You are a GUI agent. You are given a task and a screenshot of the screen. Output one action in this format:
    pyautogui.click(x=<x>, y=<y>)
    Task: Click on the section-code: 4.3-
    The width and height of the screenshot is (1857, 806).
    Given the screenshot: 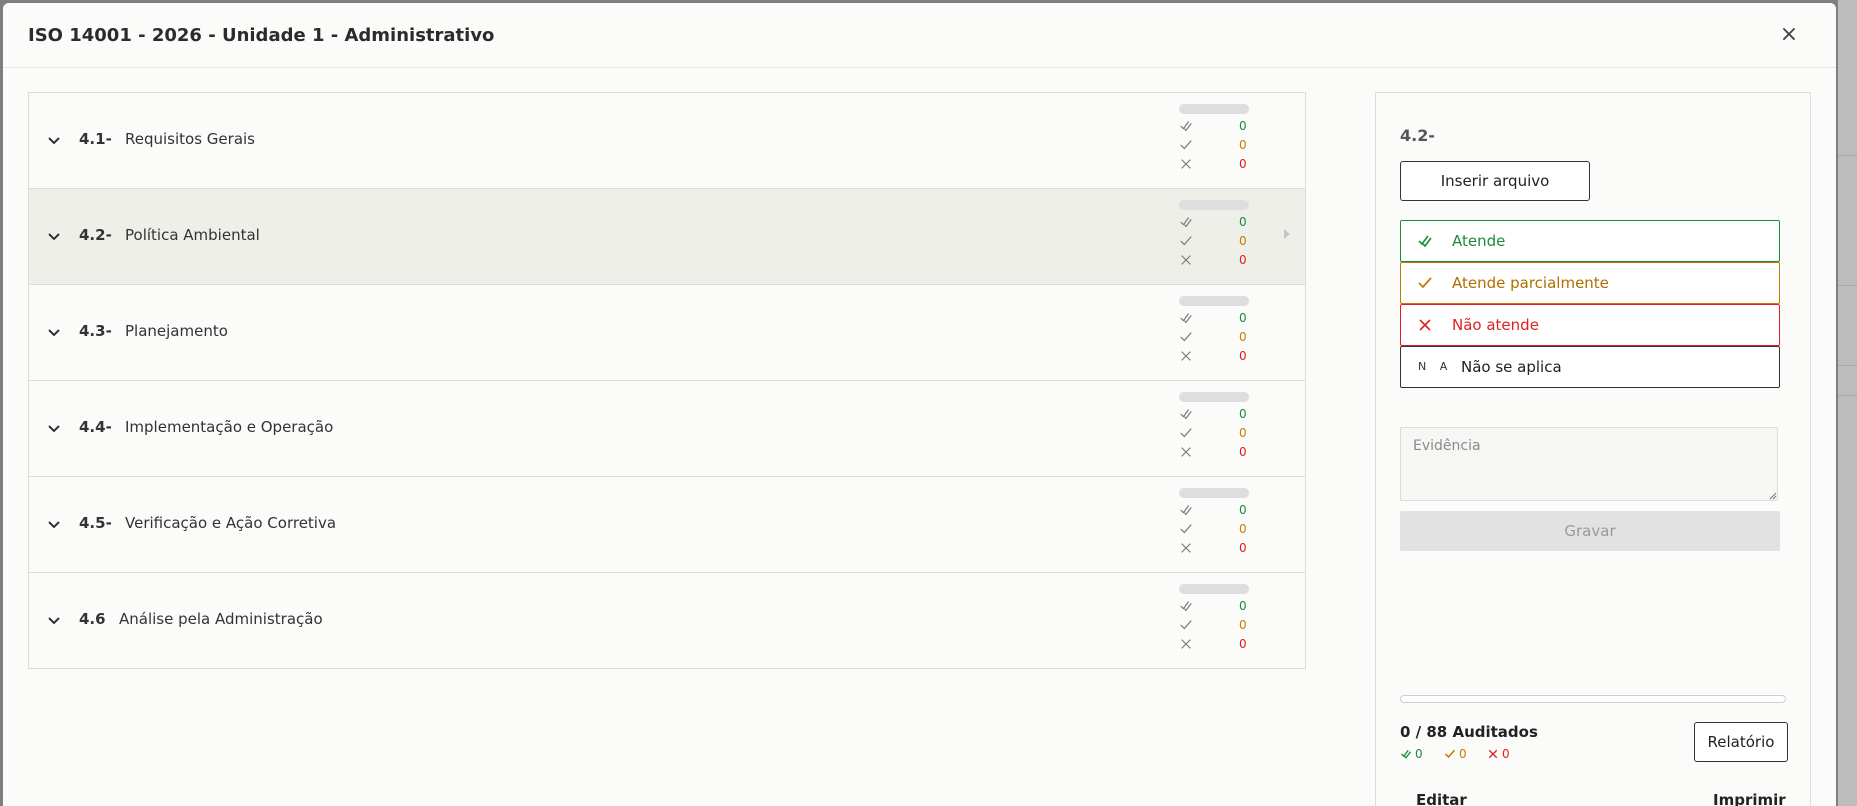 What is the action you would take?
    pyautogui.click(x=95, y=331)
    